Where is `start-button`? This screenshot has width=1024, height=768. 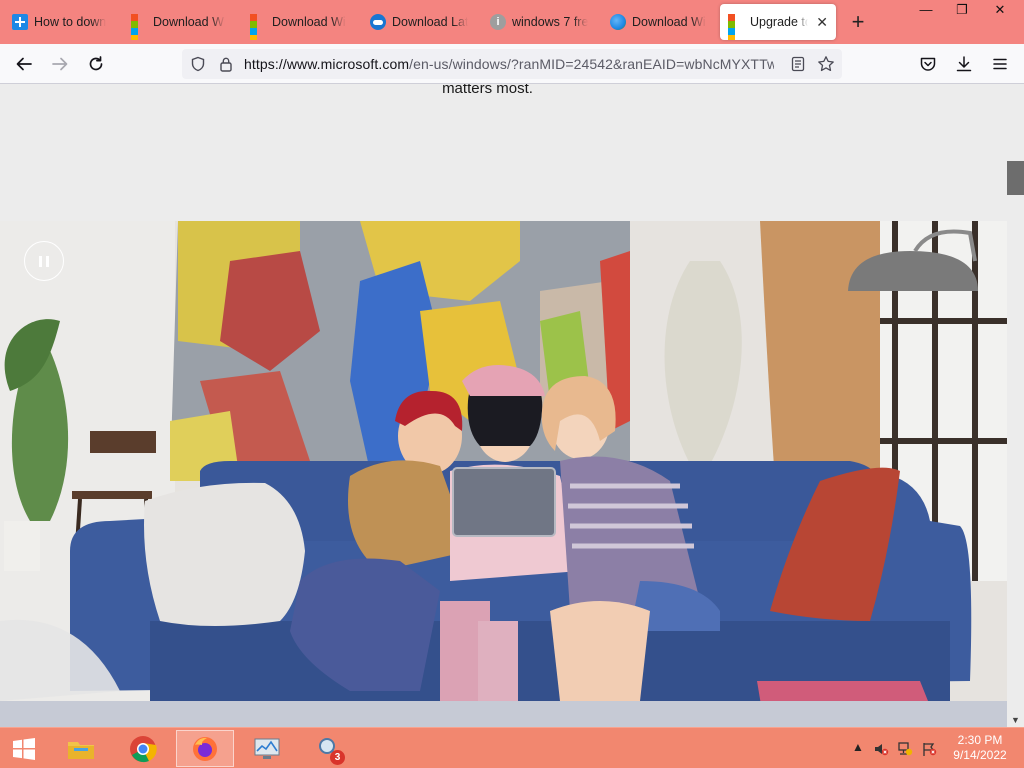 start-button is located at coordinates (24, 748).